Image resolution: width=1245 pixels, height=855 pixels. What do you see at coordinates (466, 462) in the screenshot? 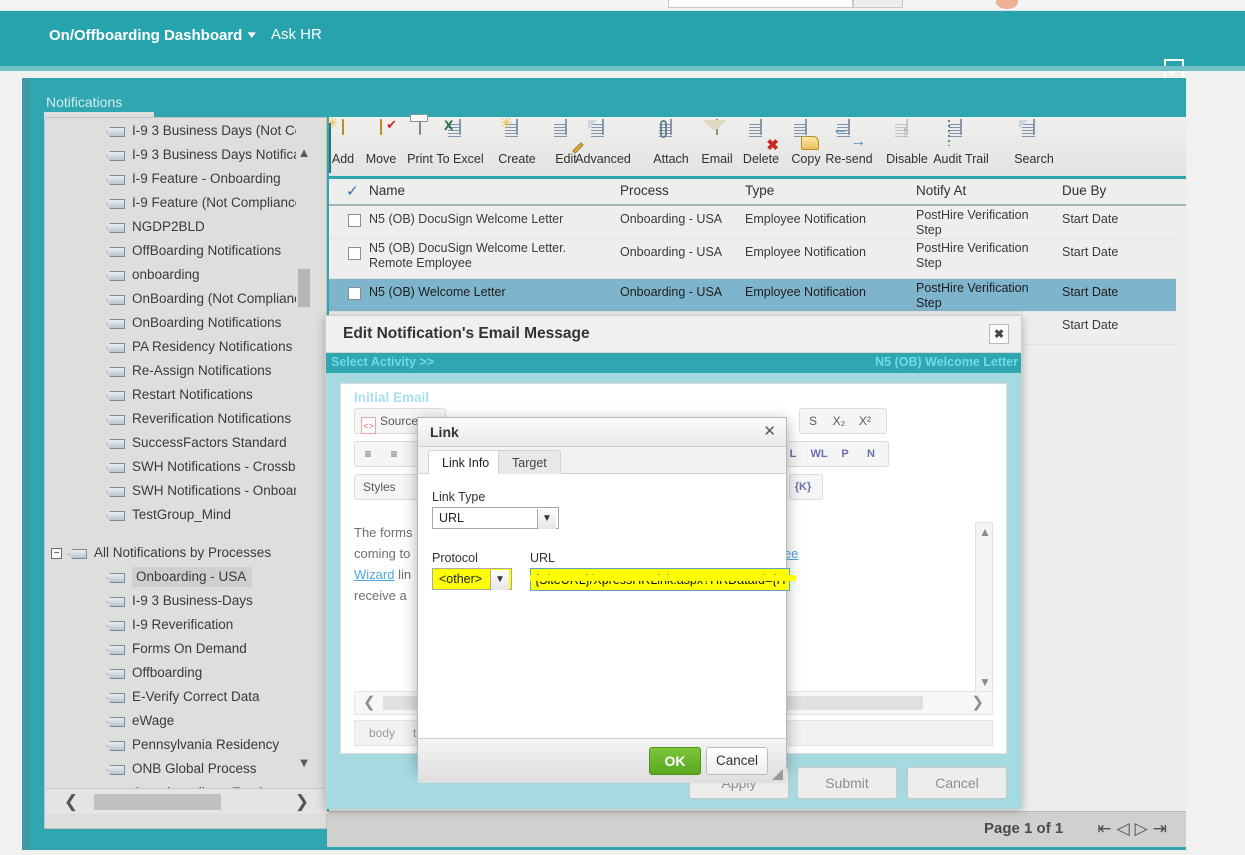
I see `tab-link-info: Link Info` at bounding box center [466, 462].